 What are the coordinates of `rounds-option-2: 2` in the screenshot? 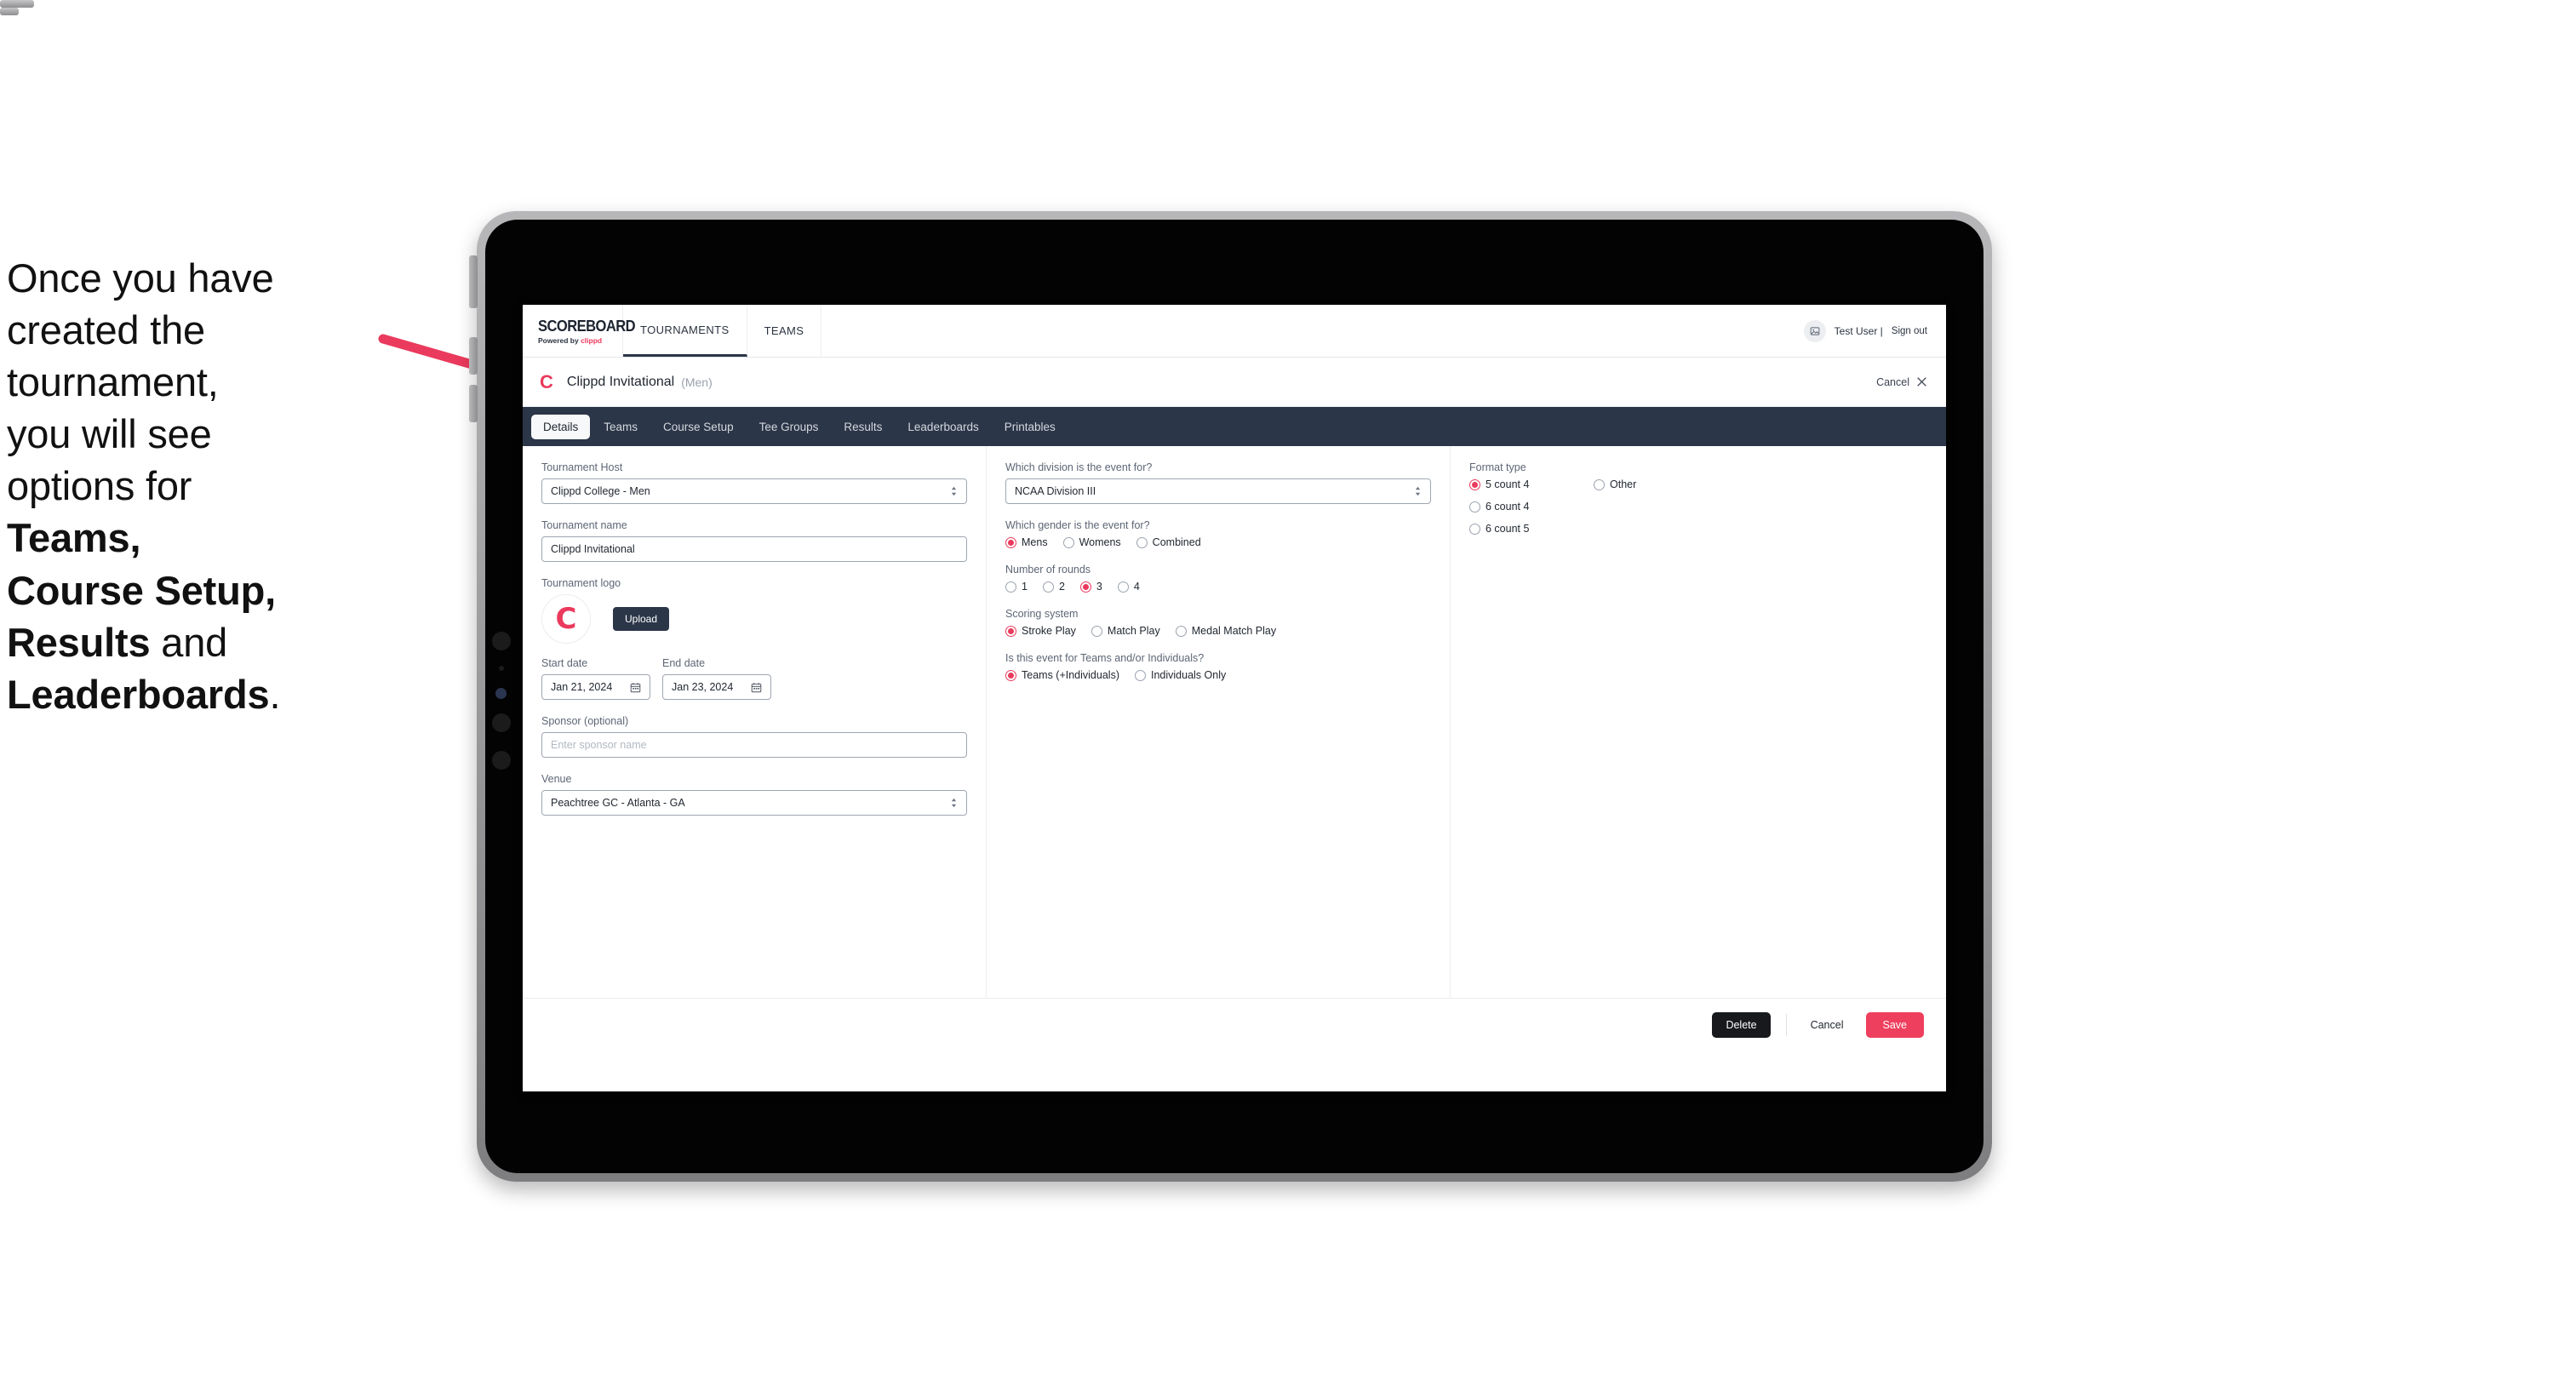 It's located at (1054, 587).